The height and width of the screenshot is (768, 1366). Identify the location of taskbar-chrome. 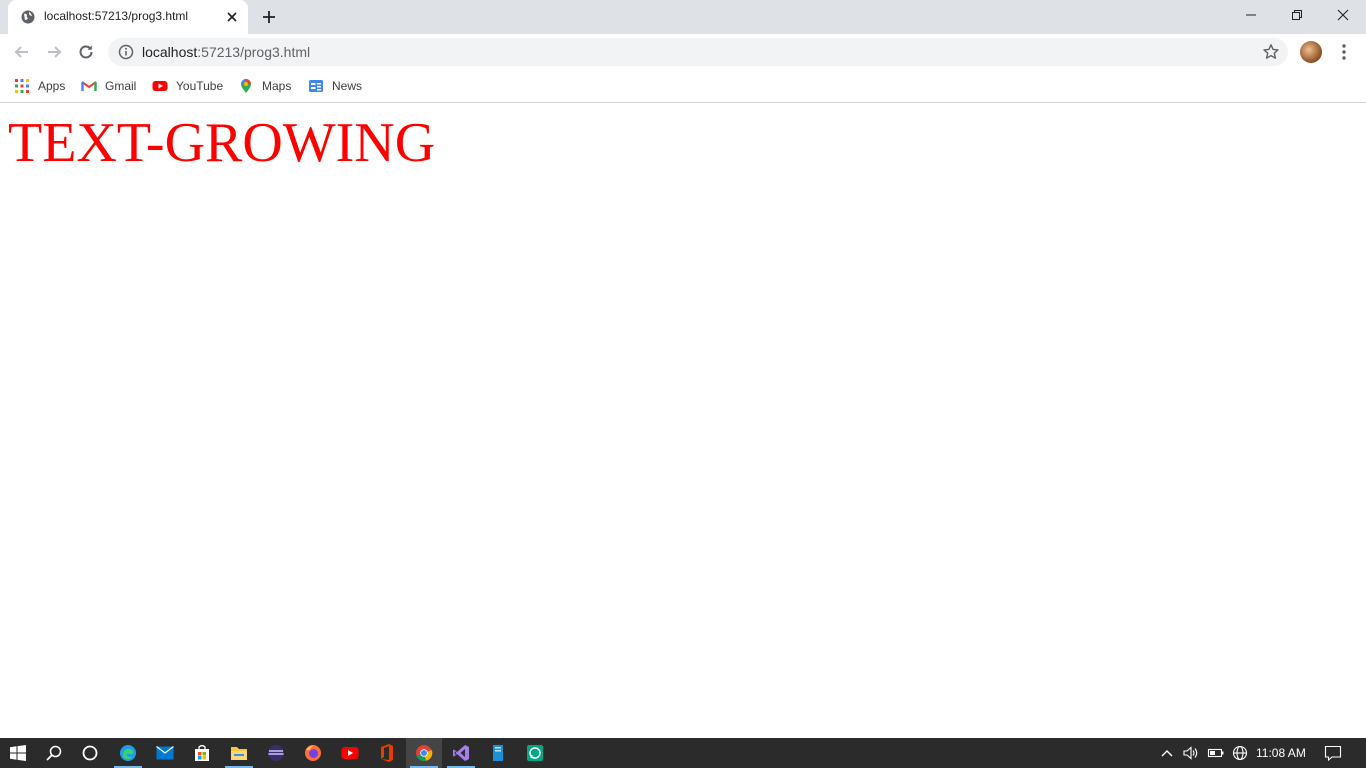
(424, 753).